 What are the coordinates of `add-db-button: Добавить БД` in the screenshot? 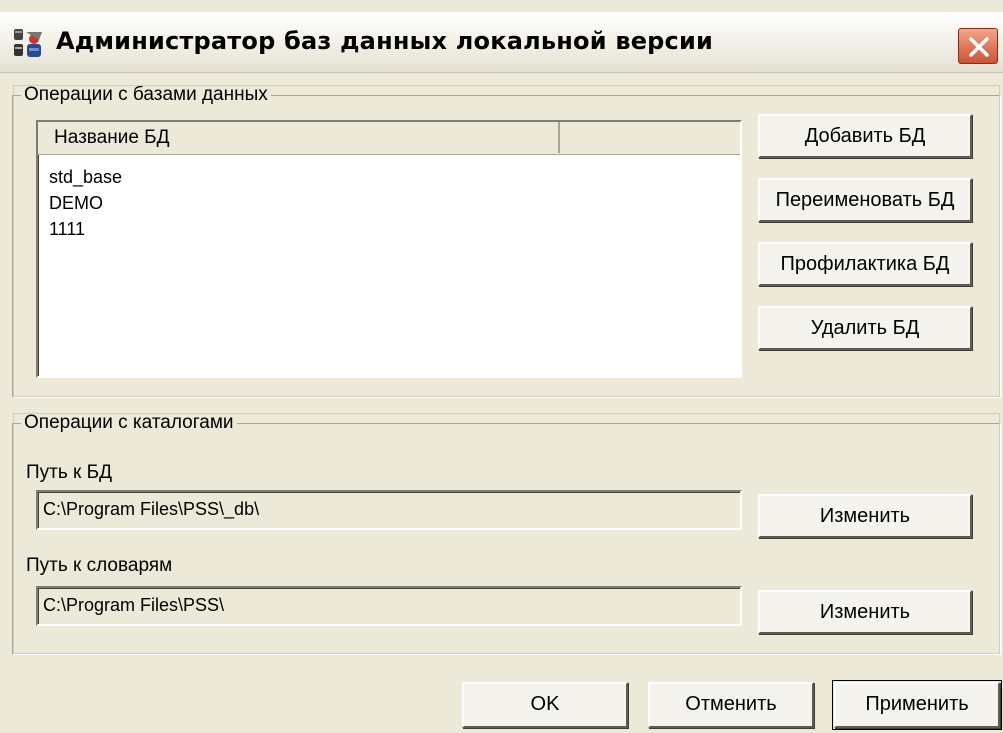 It's located at (865, 136).